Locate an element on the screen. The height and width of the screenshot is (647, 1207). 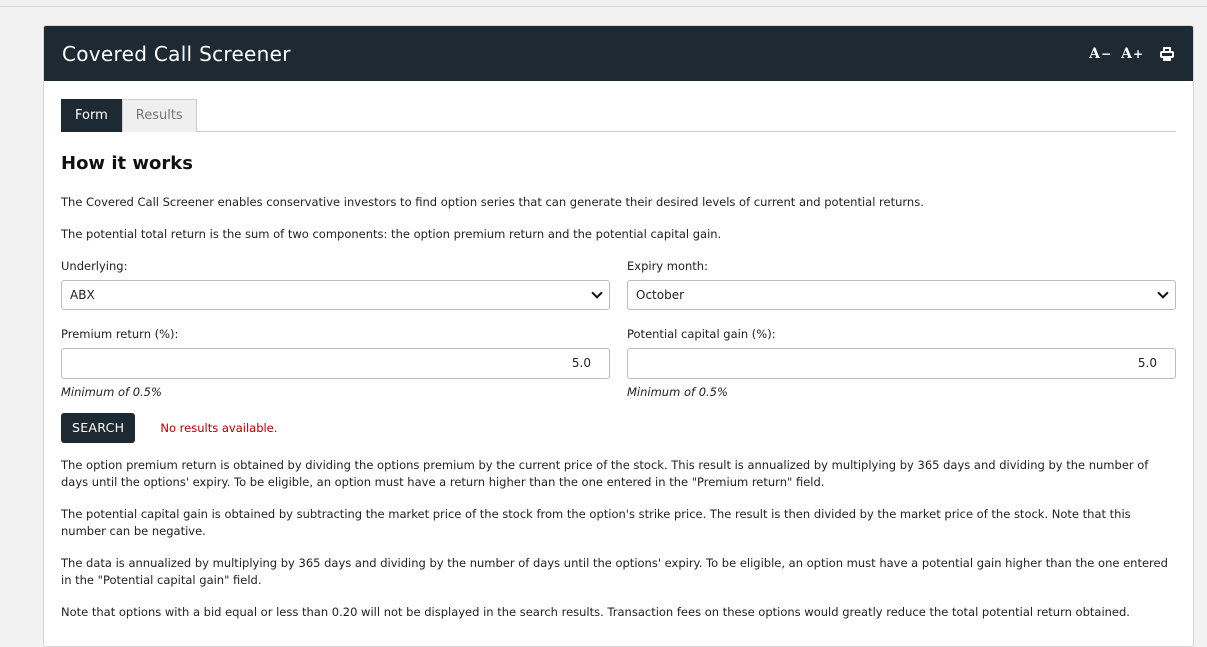
capital-gain-input: 5.0 is located at coordinates (901, 363).